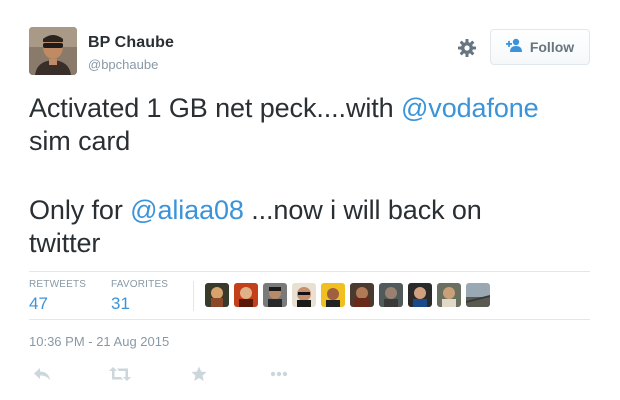 This screenshot has height=400, width=620. What do you see at coordinates (347, 295) in the screenshot?
I see `favoriter-avatars` at bounding box center [347, 295].